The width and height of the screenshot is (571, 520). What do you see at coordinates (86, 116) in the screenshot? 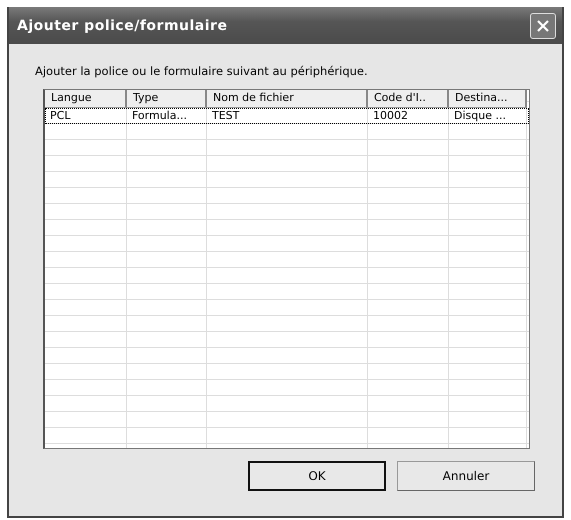
I see `table-cell: PCL` at bounding box center [86, 116].